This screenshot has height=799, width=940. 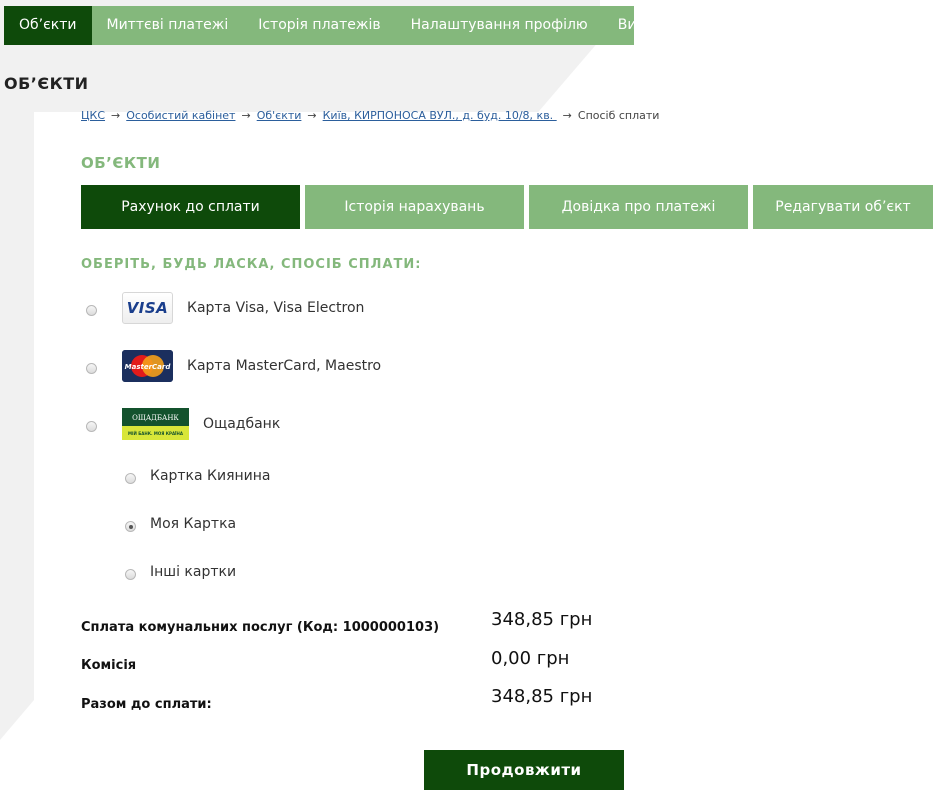 I want to click on tab-charges-history: Історія нарахувань, so click(x=414, y=207).